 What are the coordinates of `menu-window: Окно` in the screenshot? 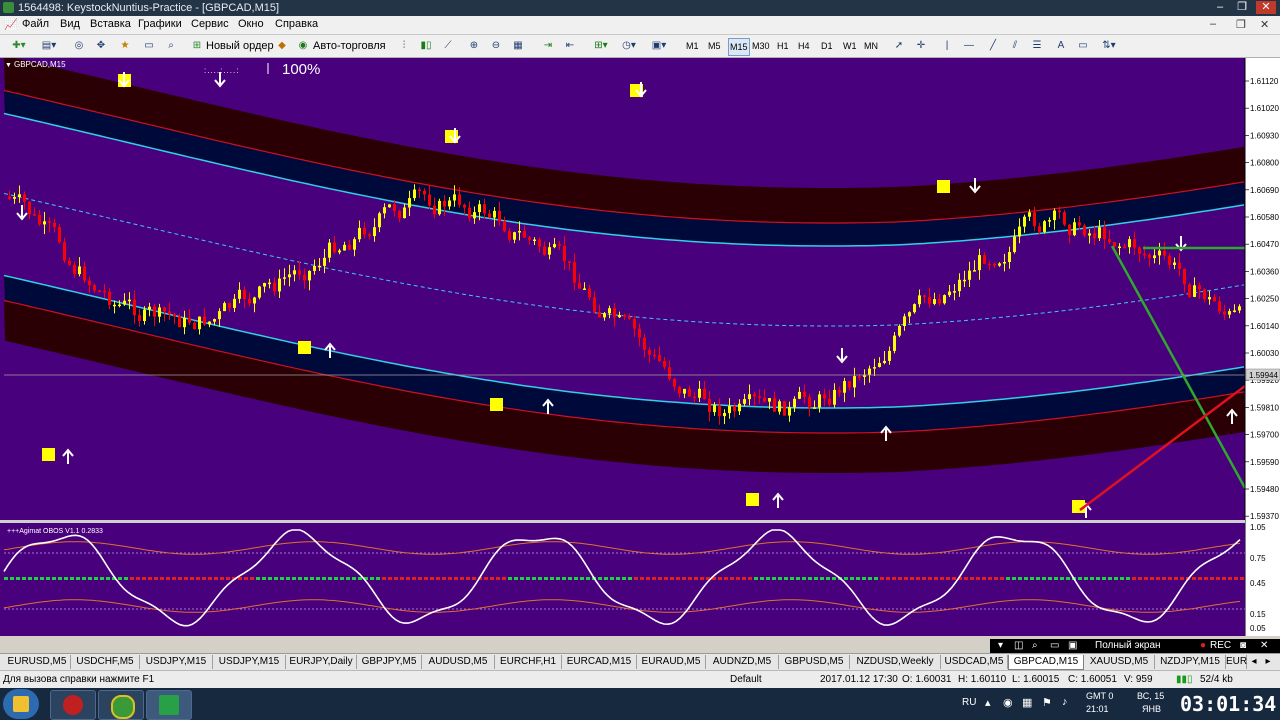 It's located at (251, 24).